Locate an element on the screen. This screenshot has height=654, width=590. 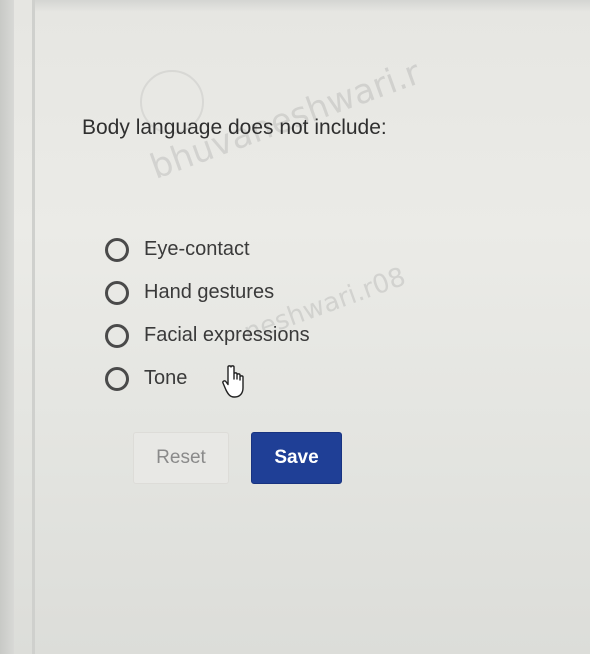
question-text: Body language does not include: is located at coordinates (234, 127).